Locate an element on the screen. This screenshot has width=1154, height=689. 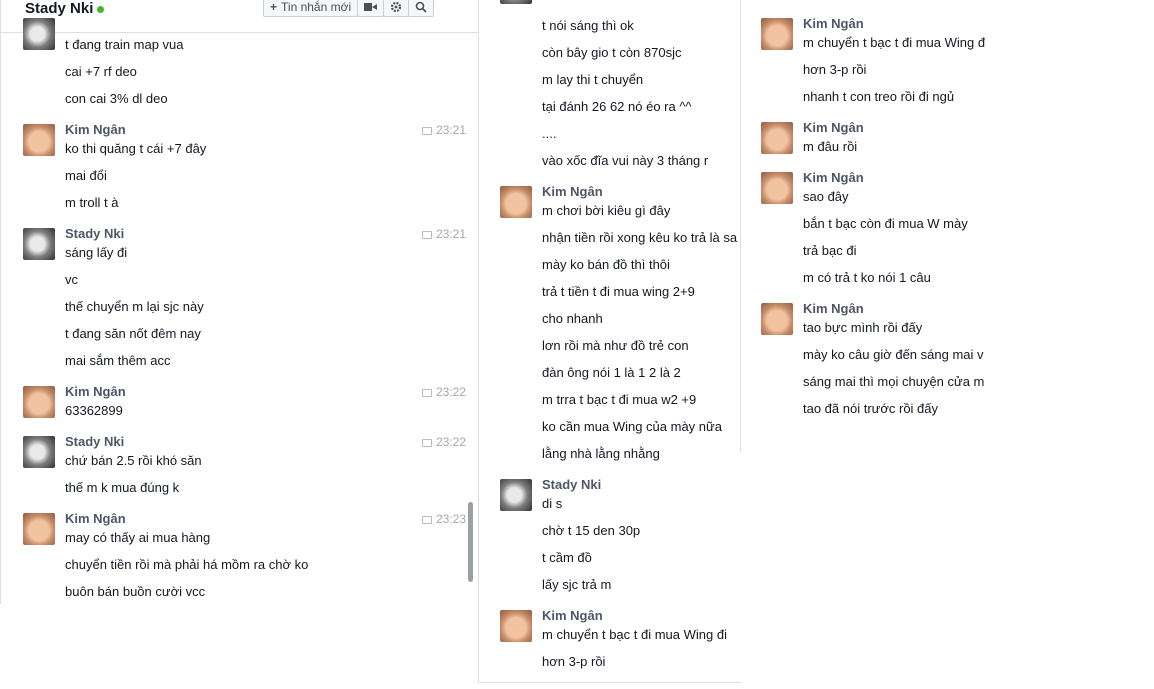
message-line: t đang train map vua is located at coordinates (124, 44).